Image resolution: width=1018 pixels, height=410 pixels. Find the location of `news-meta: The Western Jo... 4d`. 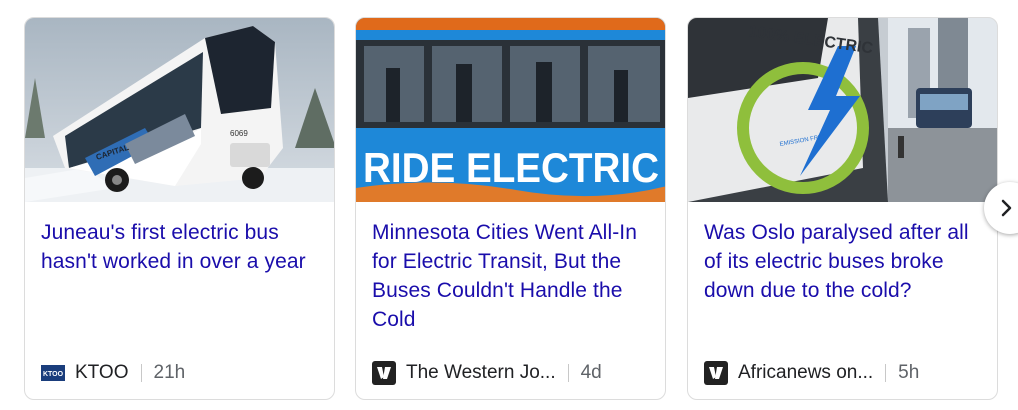

news-meta: The Western Jo... 4d is located at coordinates (487, 373).